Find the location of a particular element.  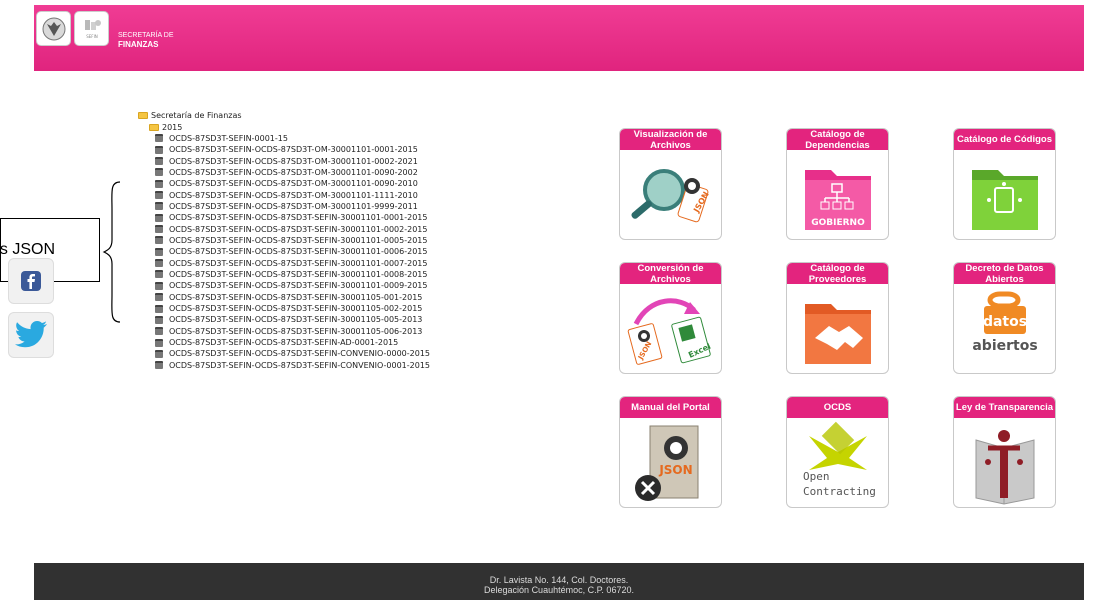

footer-address-line2: Delegación Cuauhtémoc, C.P. 06720. is located at coordinates (559, 590).